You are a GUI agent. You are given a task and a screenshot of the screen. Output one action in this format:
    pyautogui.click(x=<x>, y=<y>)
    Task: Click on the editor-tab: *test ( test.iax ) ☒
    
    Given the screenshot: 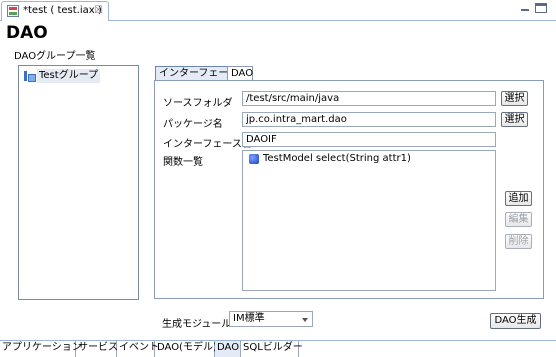 What is the action you would take?
    pyautogui.click(x=55, y=11)
    